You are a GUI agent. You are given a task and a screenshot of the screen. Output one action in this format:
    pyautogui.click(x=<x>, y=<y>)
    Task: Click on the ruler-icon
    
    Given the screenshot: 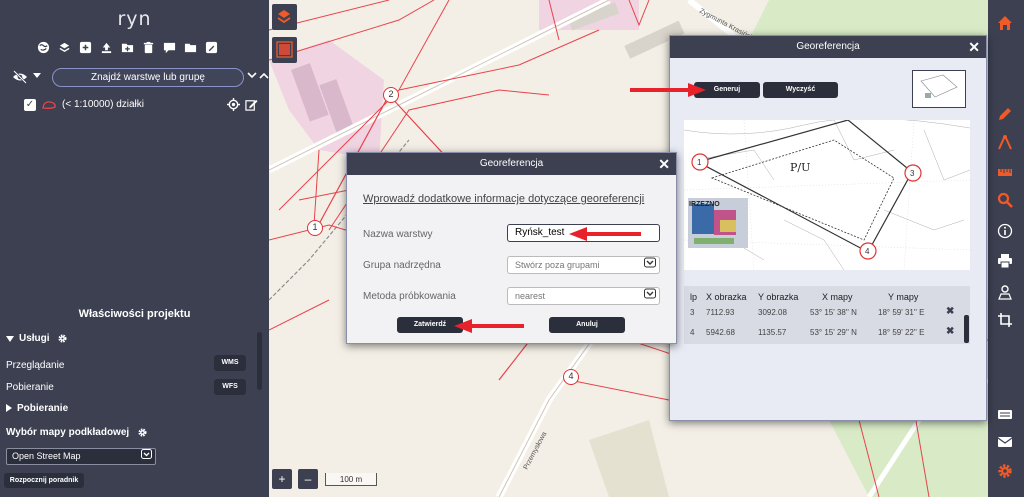 What is the action you would take?
    pyautogui.click(x=1005, y=172)
    